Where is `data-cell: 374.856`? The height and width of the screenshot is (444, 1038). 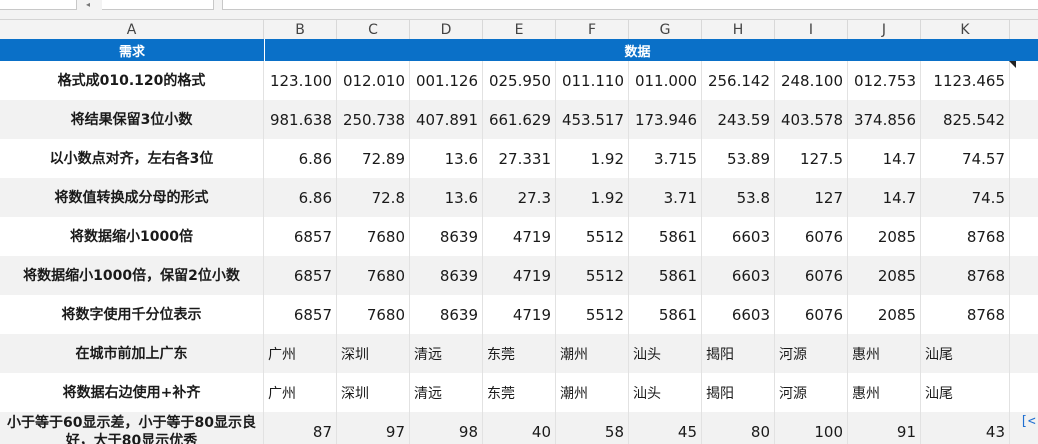
data-cell: 374.856 is located at coordinates (884, 119).